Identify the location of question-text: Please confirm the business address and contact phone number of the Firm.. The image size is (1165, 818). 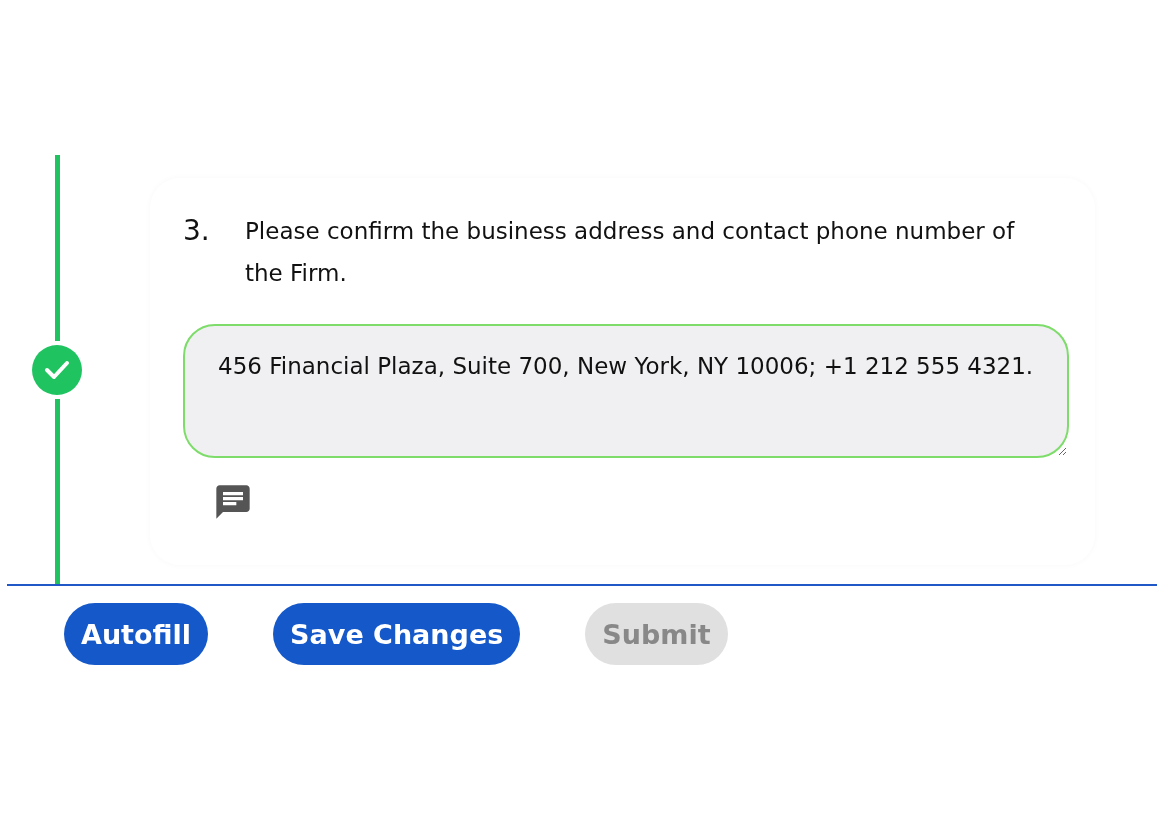
(630, 252).